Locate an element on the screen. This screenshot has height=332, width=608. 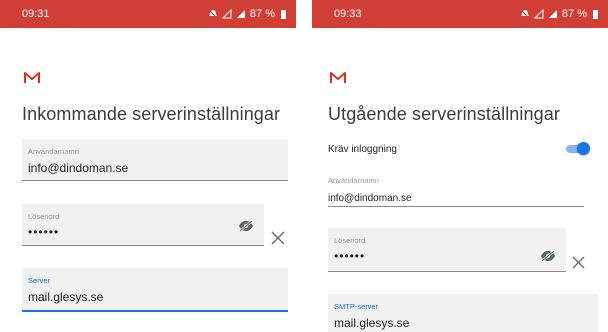
username-underline is located at coordinates (456, 206).